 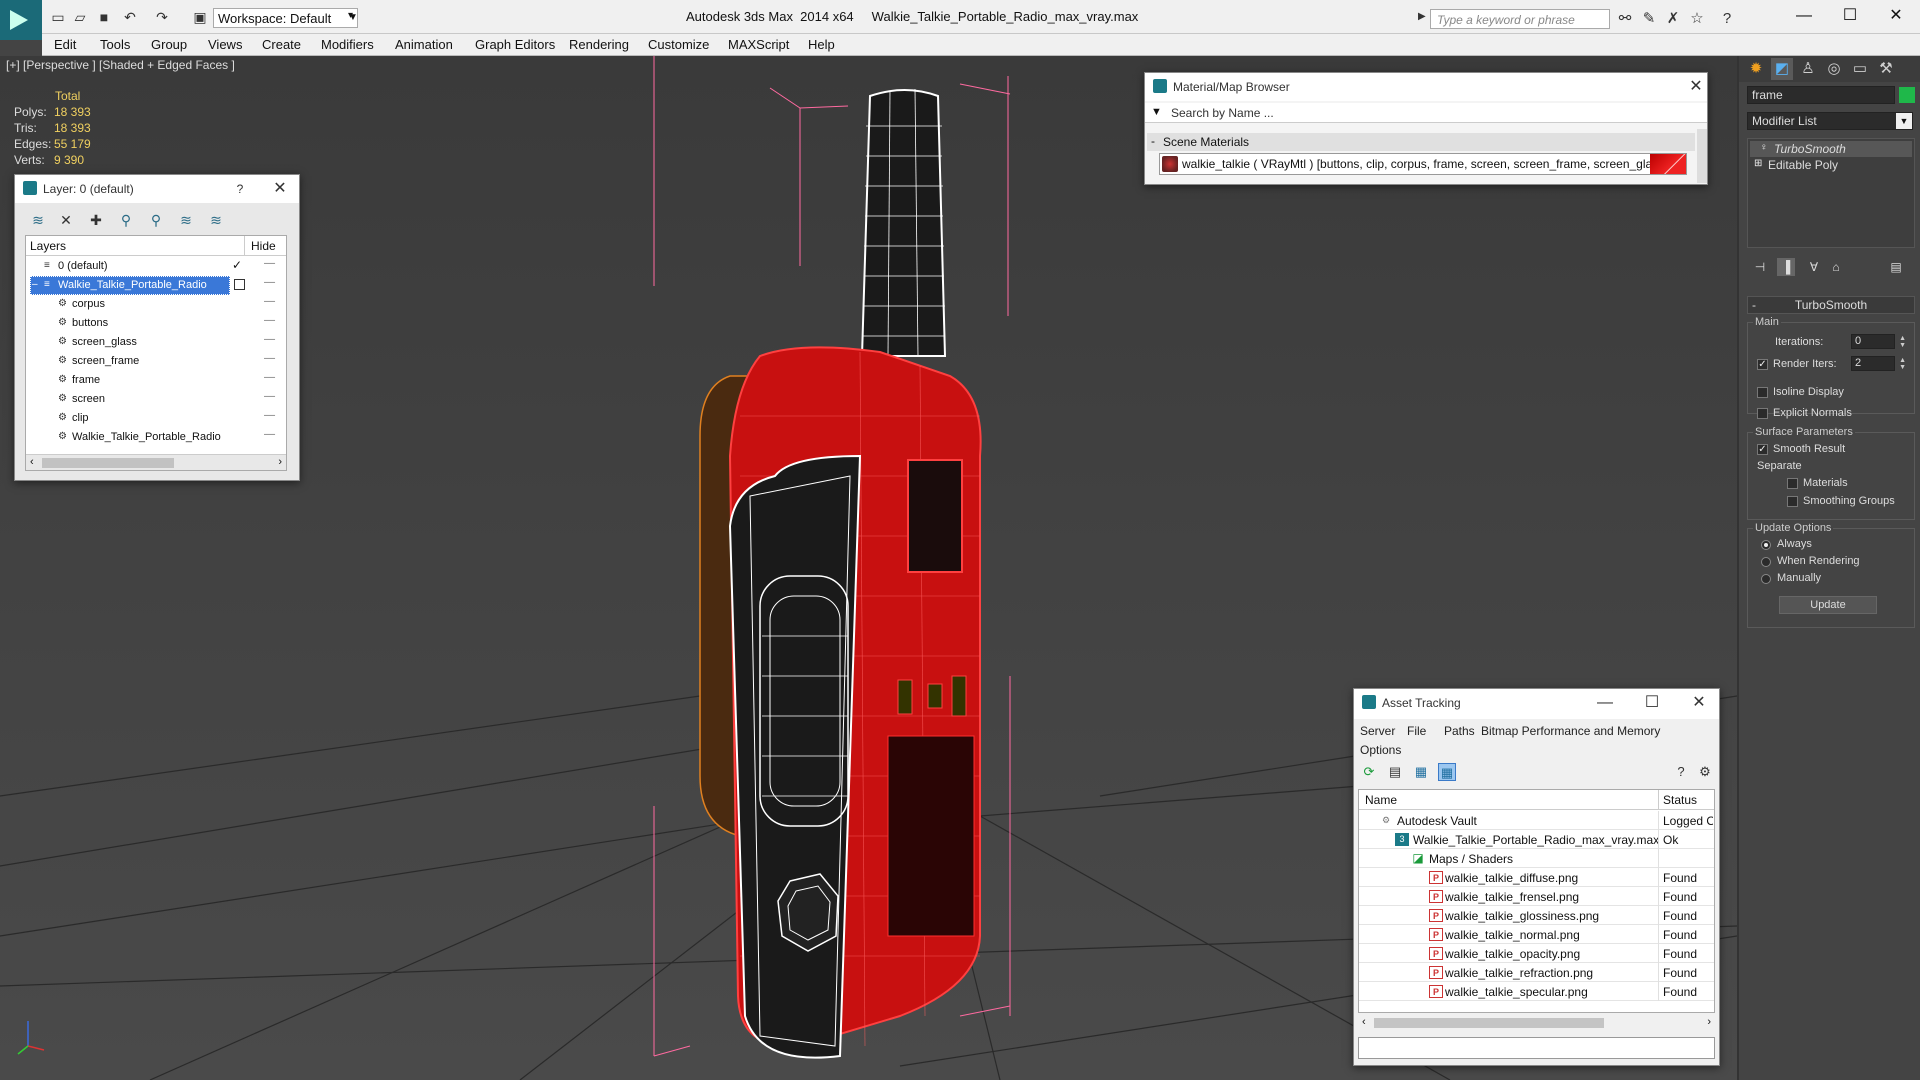 What do you see at coordinates (1536, 858) in the screenshot?
I see `asset-row: ◪ Maps / Shaders` at bounding box center [1536, 858].